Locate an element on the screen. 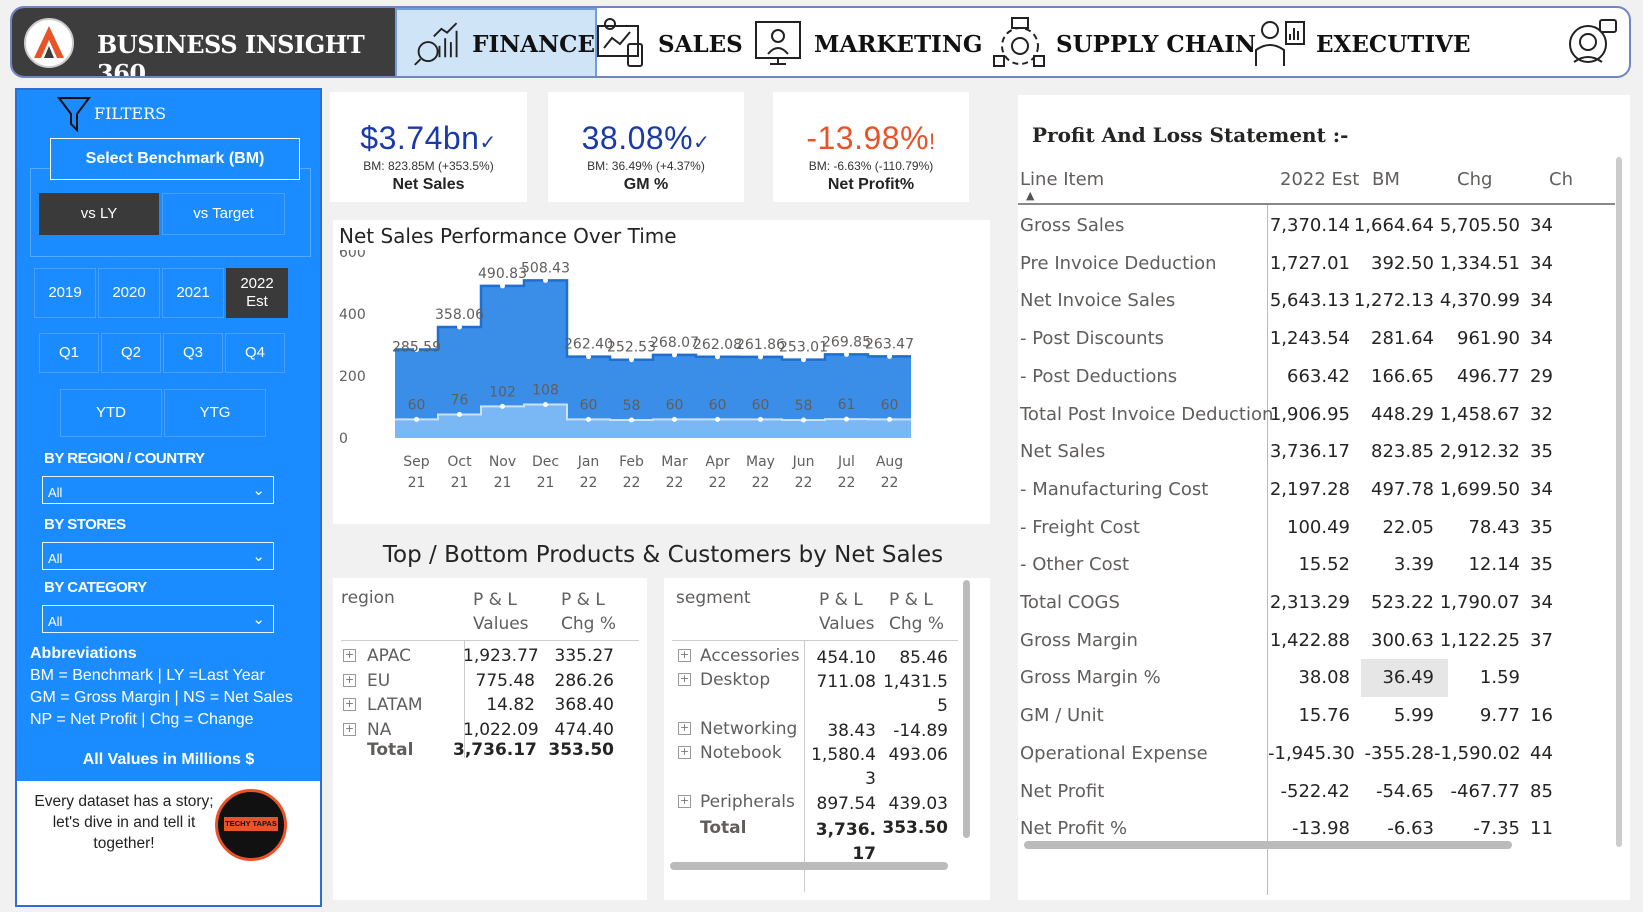 Image resolution: width=1643 pixels, height=912 pixels. pnl-row: GM / Unit 15.76 5.99 9.77 16 is located at coordinates (1318, 716).